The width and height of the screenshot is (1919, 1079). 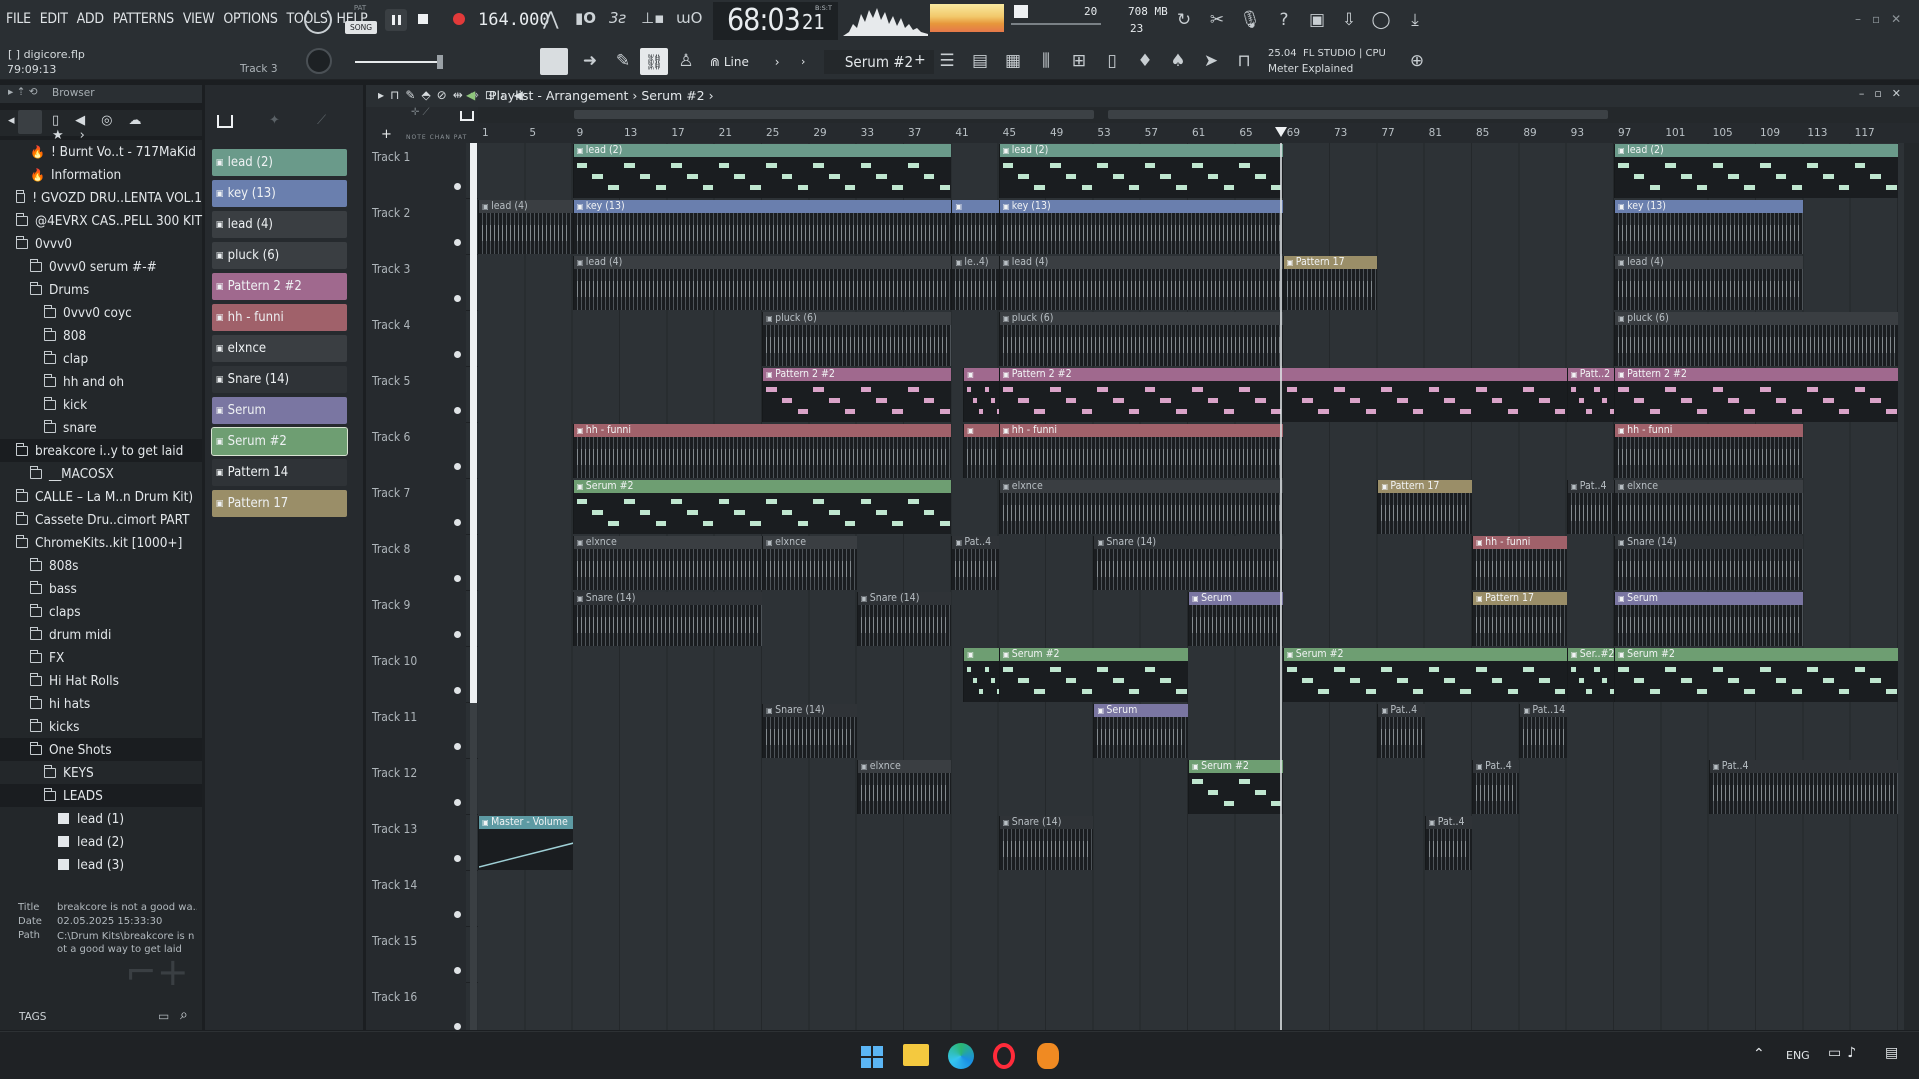 What do you see at coordinates (143, 19) in the screenshot?
I see `menu-patterns: PATTERNS` at bounding box center [143, 19].